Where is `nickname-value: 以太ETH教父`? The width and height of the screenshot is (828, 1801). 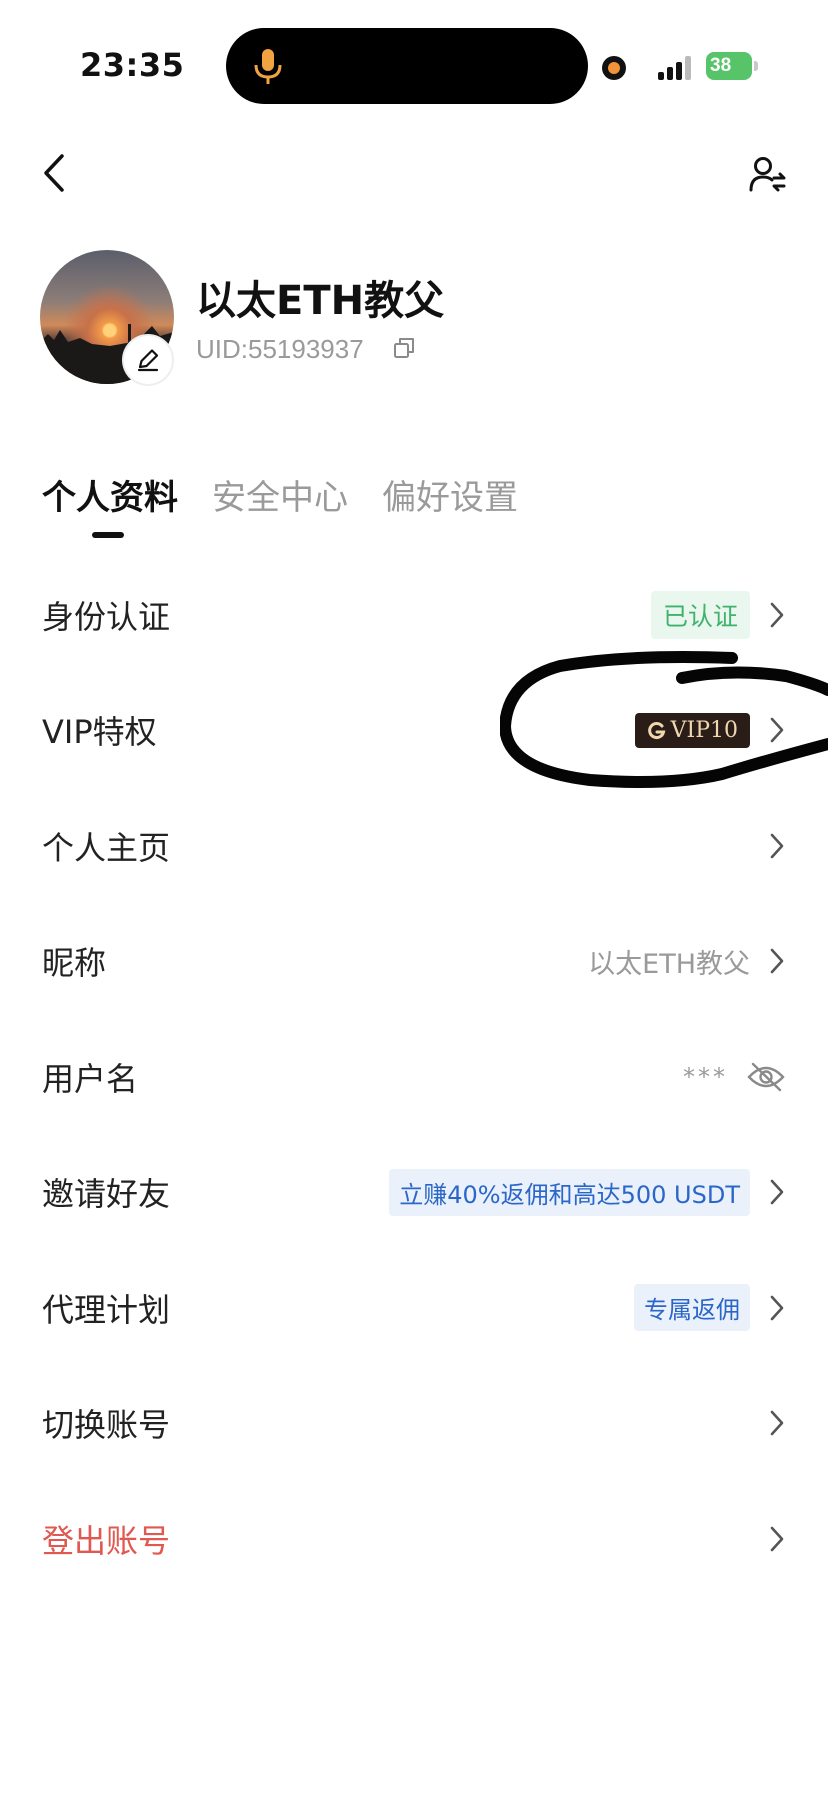 nickname-value: 以太ETH教父 is located at coordinates (669, 964).